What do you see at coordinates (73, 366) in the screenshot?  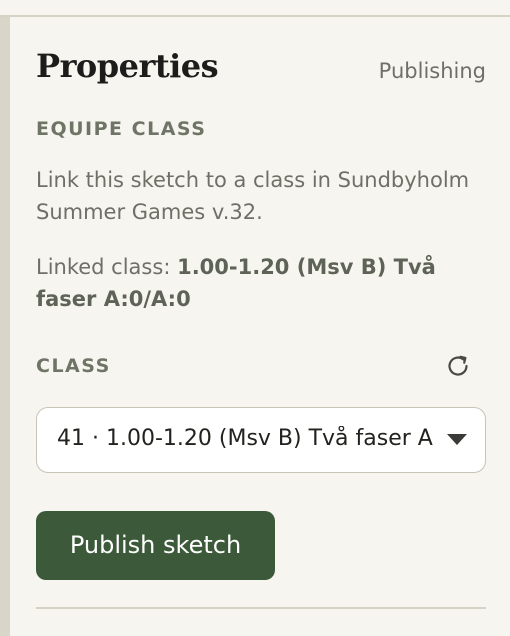 I see `class-label: CLASS` at bounding box center [73, 366].